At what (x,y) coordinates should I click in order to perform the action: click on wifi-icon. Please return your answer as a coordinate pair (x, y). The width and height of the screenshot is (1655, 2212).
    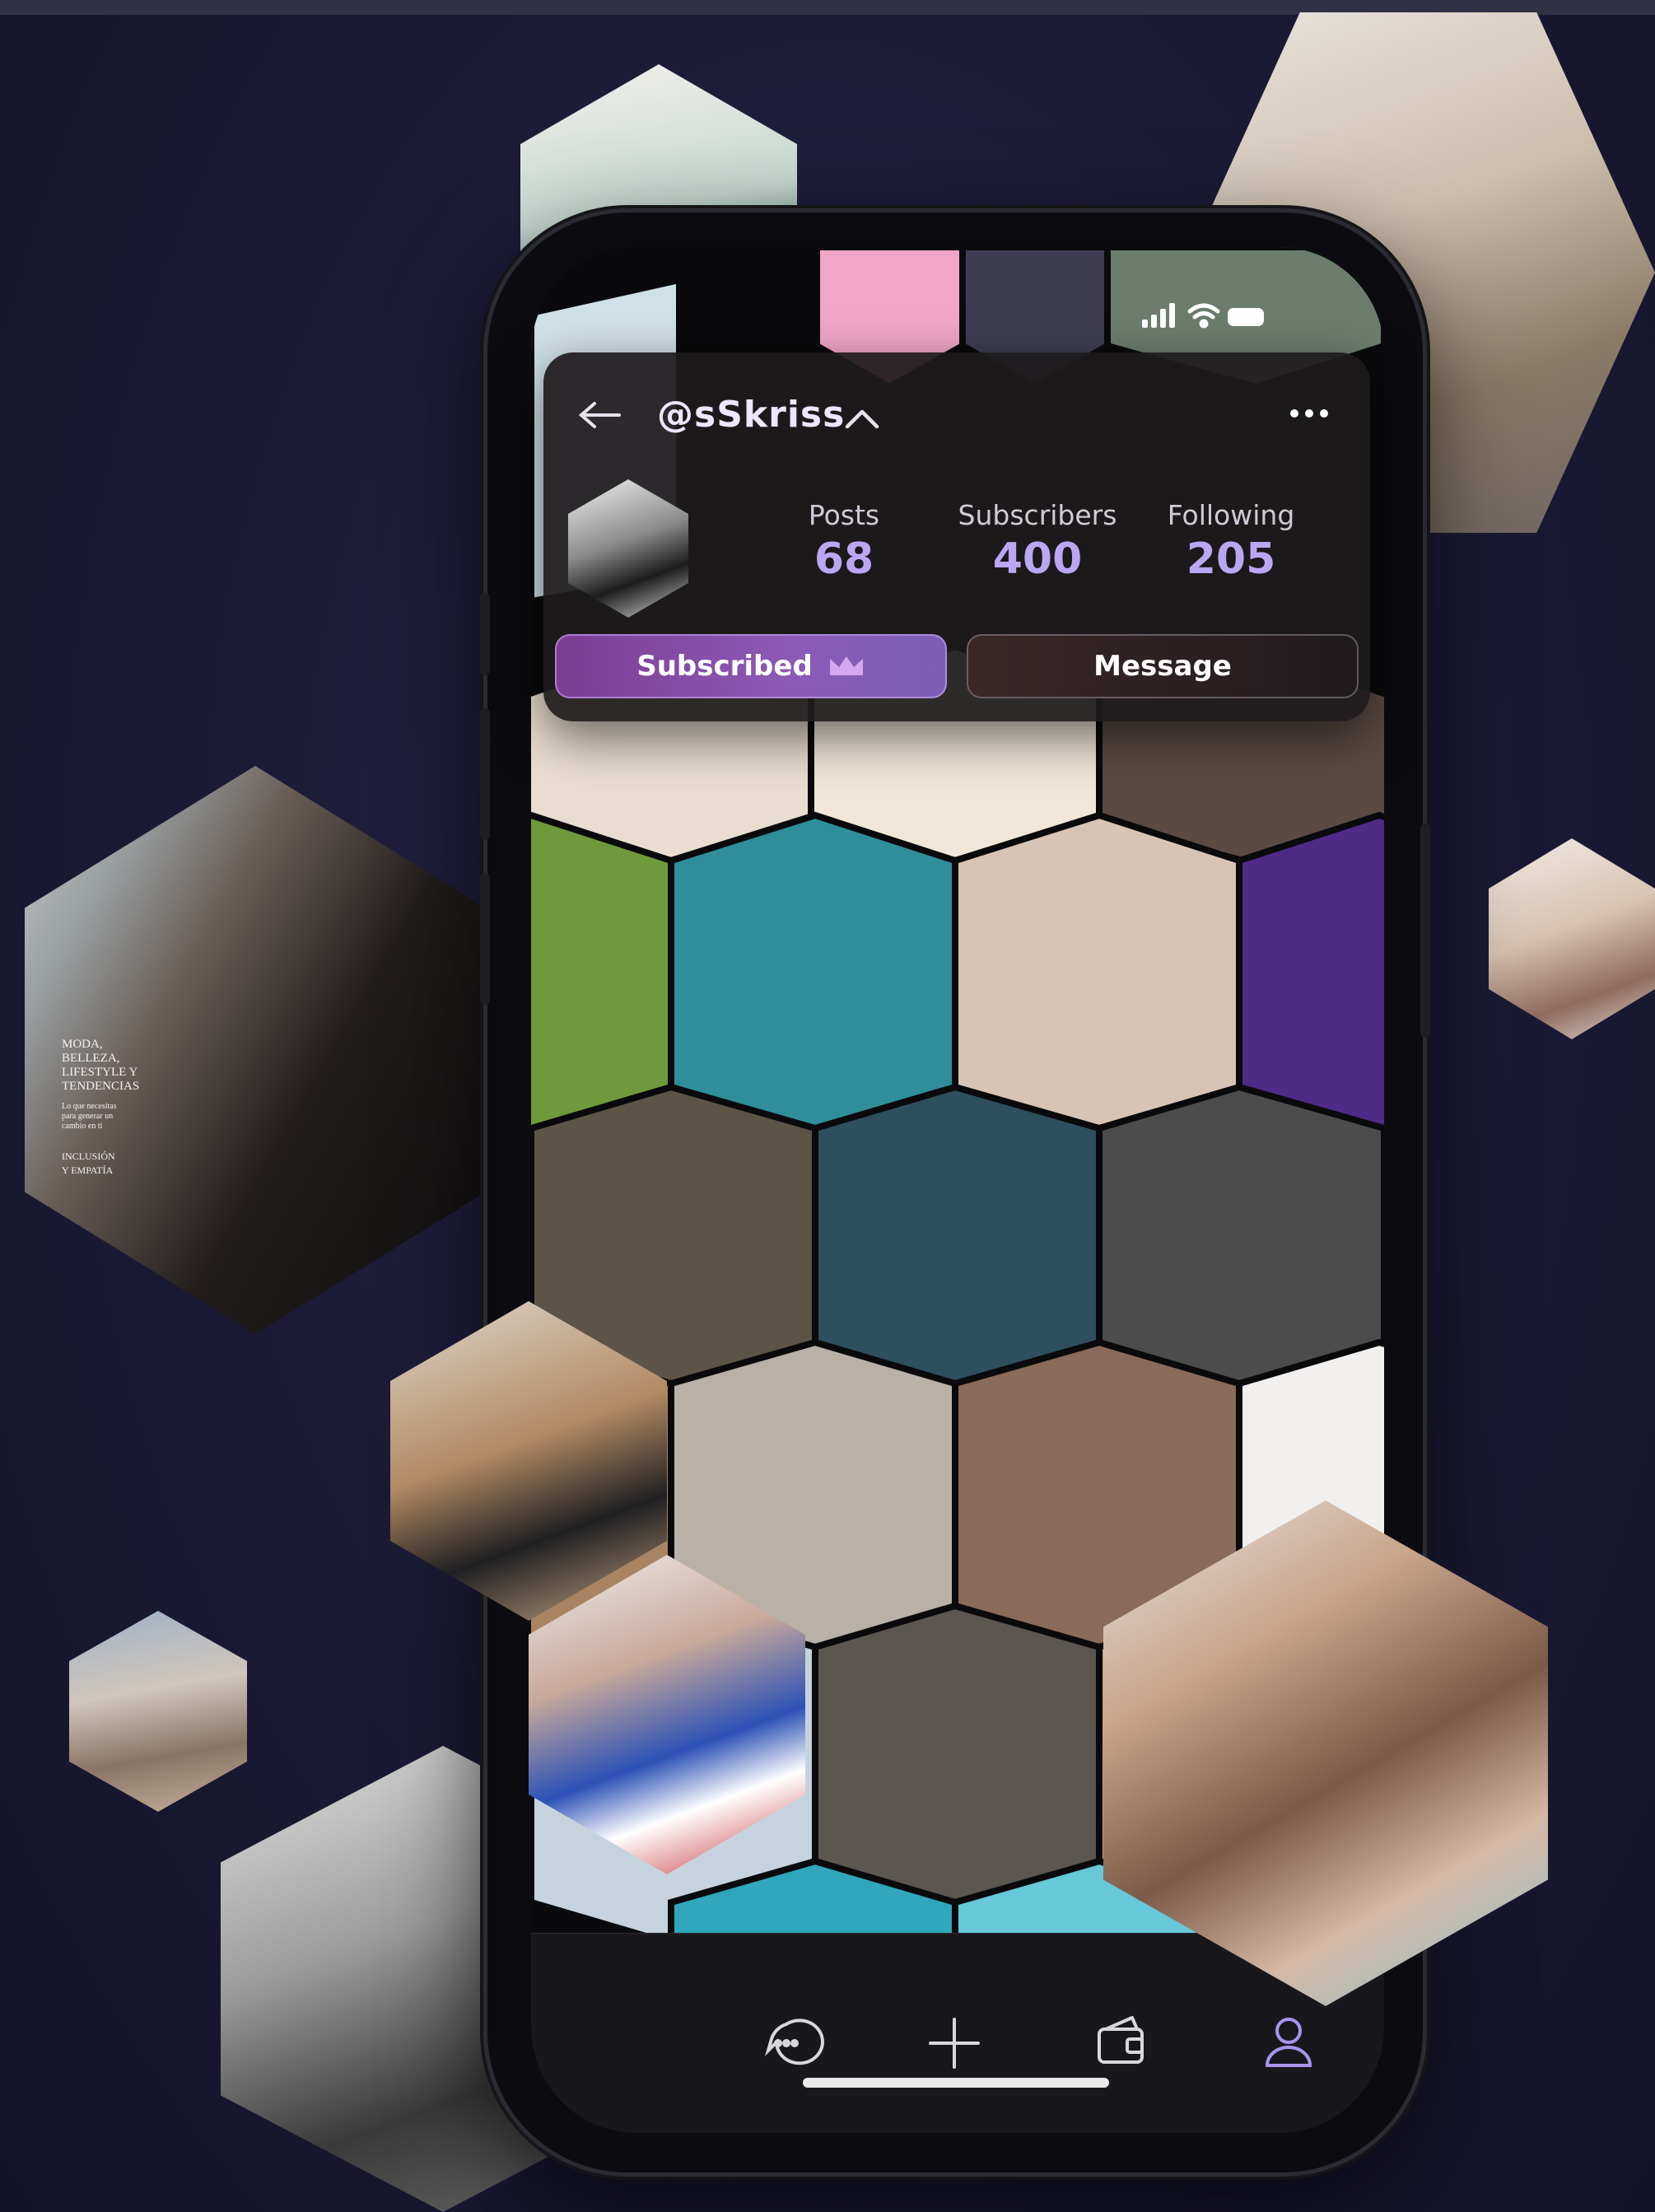
    Looking at the image, I should click on (1203, 316).